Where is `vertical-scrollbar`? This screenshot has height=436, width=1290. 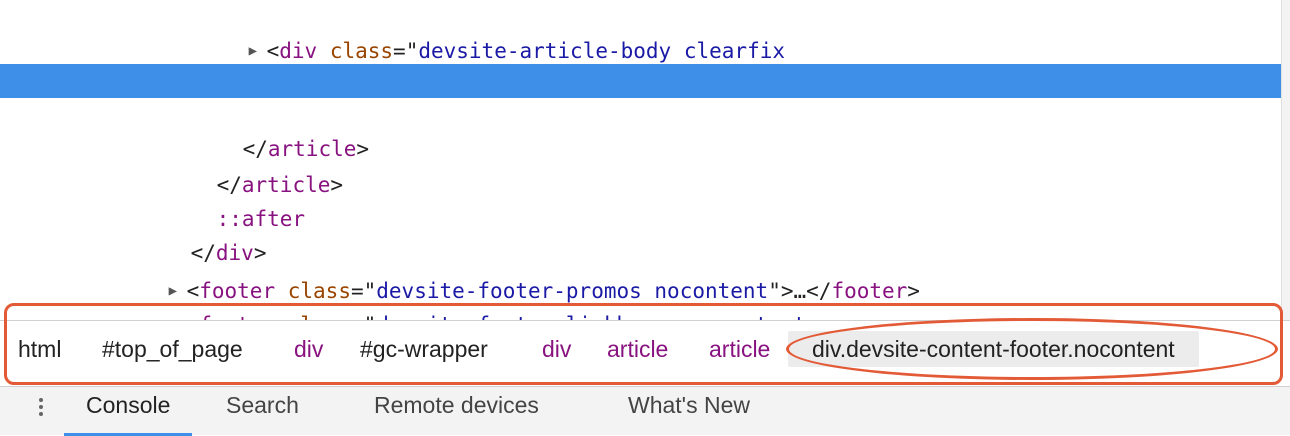 vertical-scrollbar is located at coordinates (1285, 161).